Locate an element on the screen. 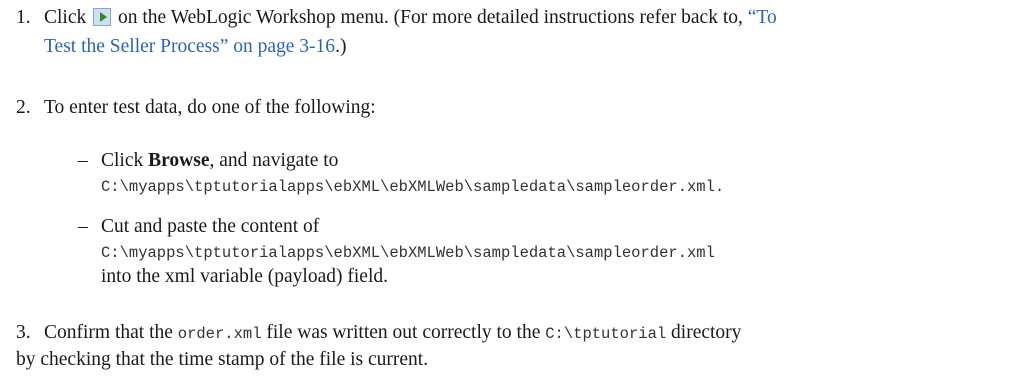 Image resolution: width=1036 pixels, height=386 pixels. step-3-text-1: Confirm that the is located at coordinates (108, 332).